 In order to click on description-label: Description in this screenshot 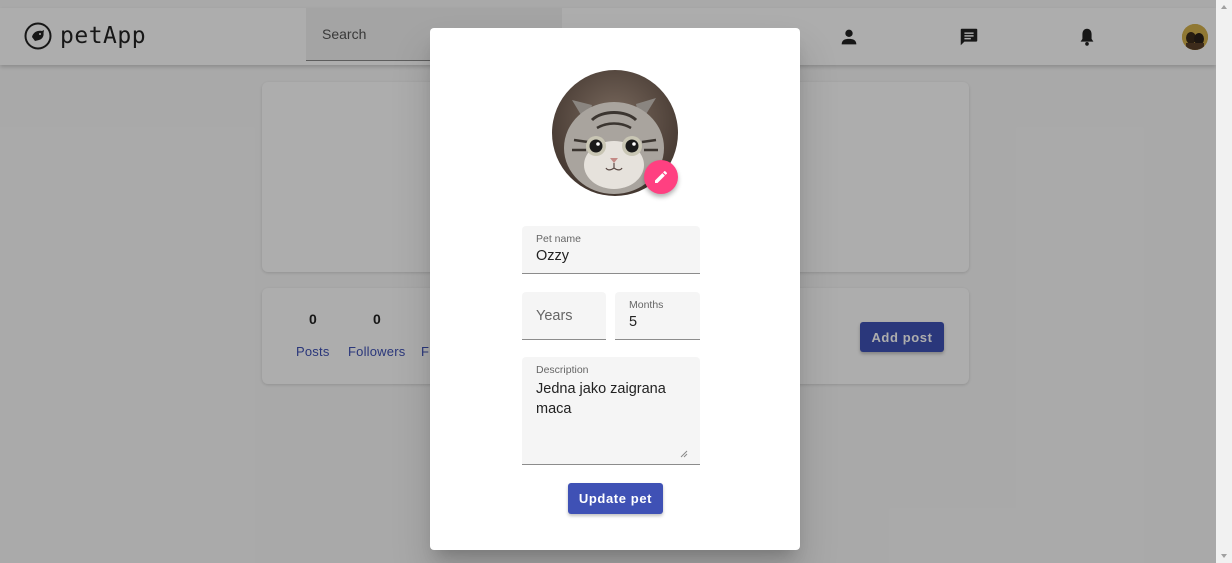, I will do `click(562, 370)`.